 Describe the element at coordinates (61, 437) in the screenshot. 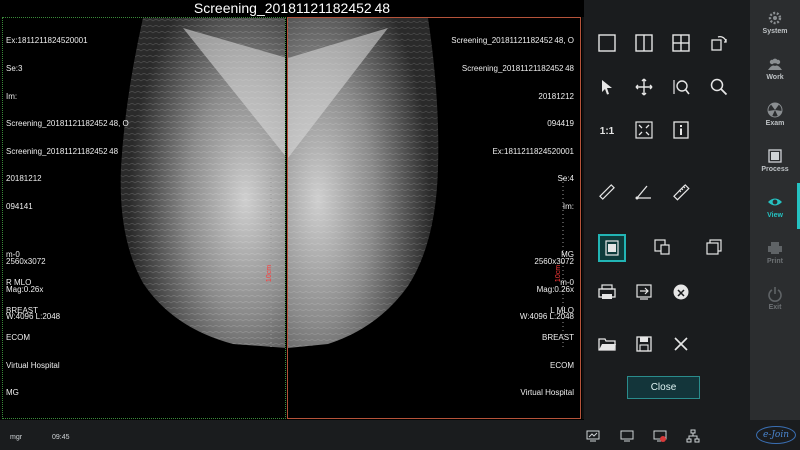

I see `clock: 09:45` at that location.